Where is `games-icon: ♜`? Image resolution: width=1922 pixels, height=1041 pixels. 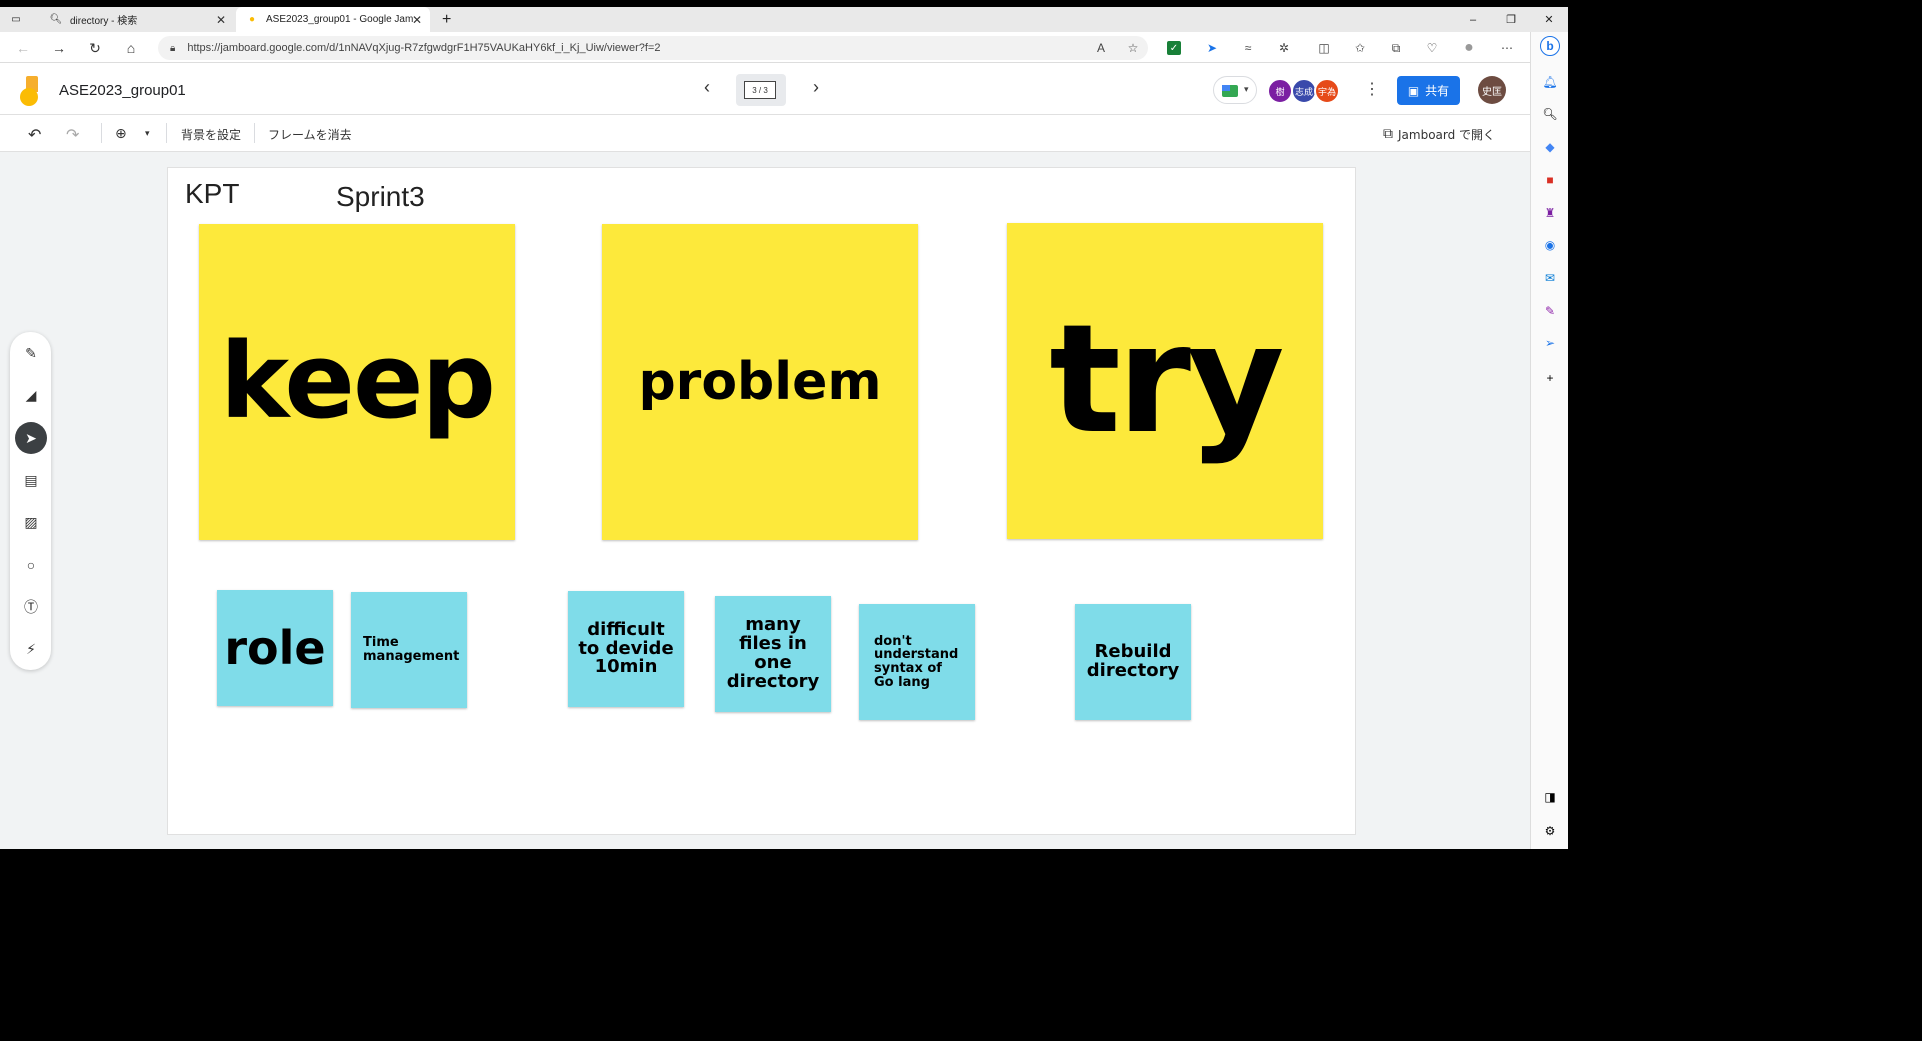 games-icon: ♜ is located at coordinates (1550, 213).